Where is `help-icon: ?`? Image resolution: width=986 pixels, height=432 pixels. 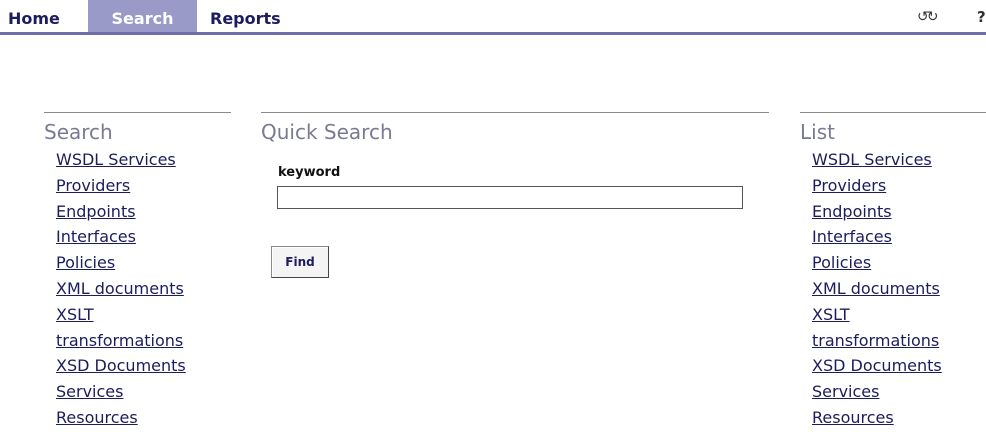 help-icon: ? is located at coordinates (981, 17).